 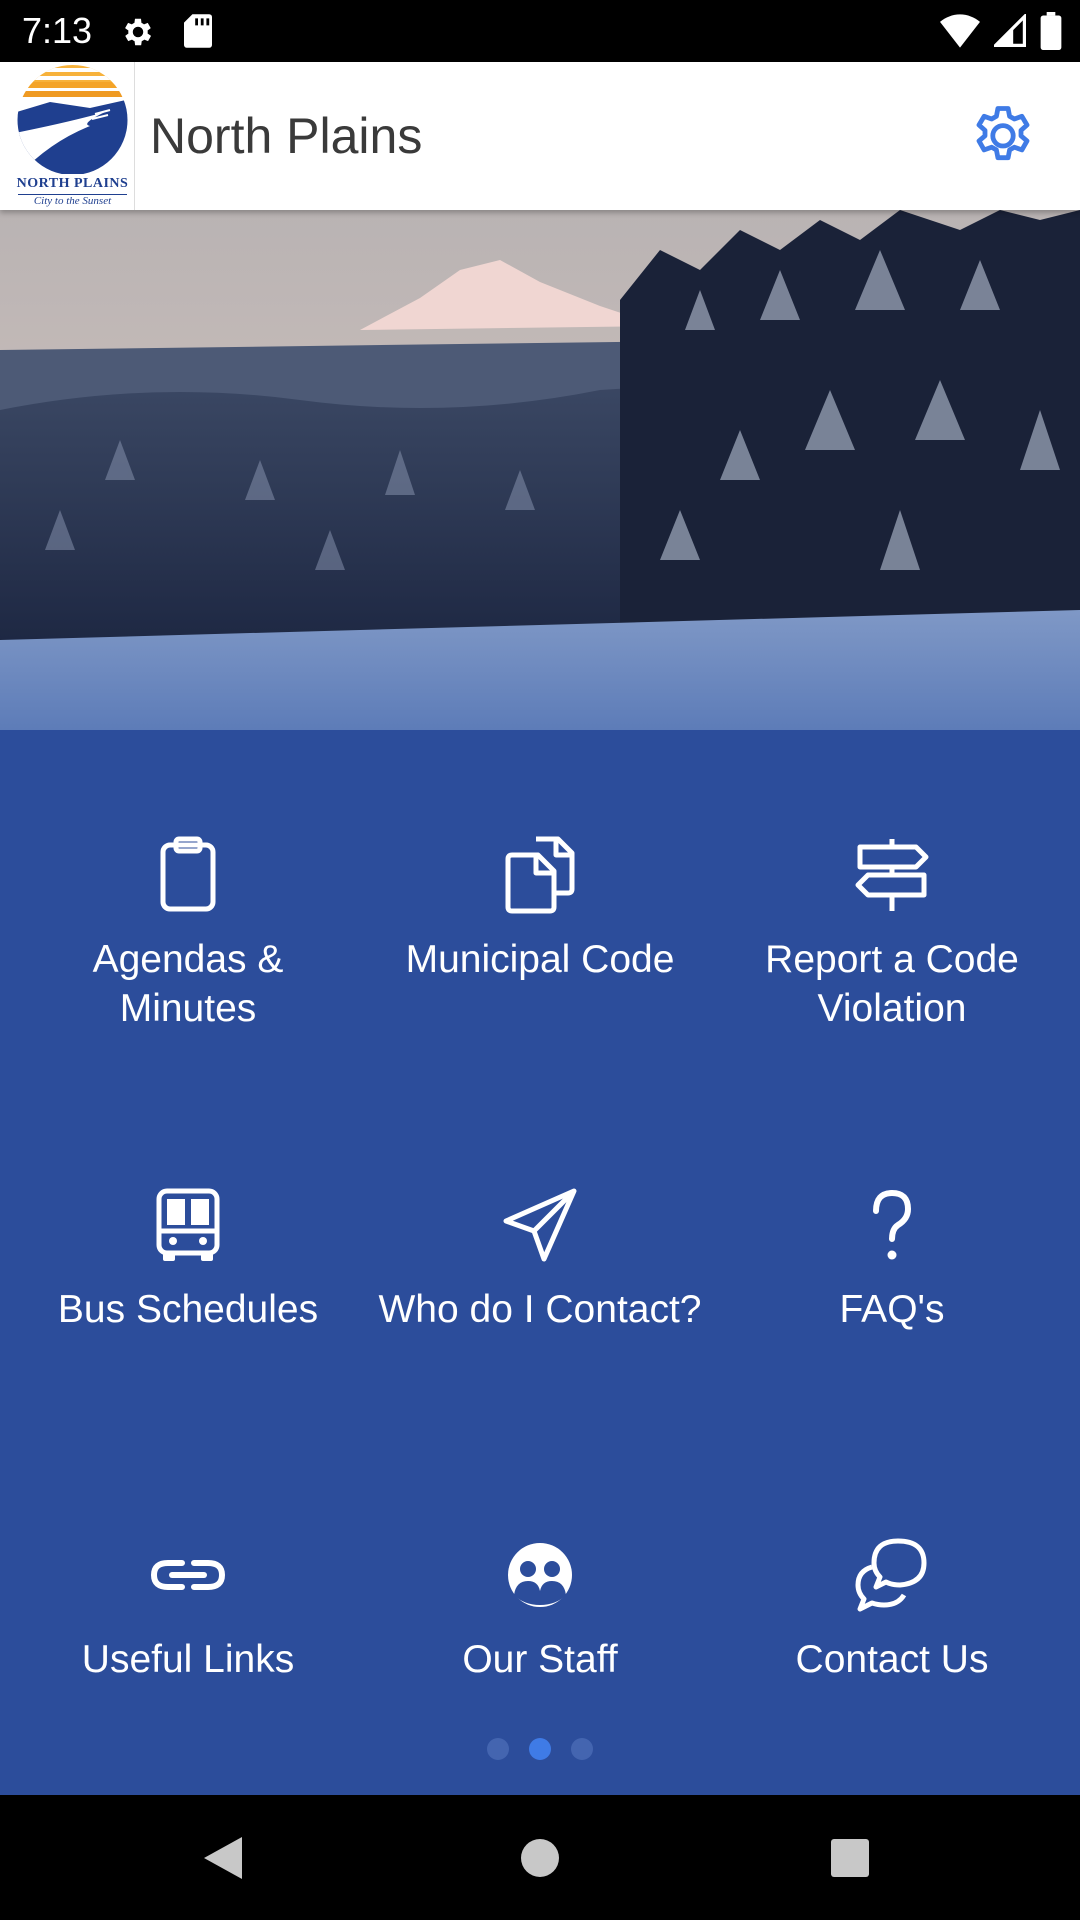 I want to click on status-bar: 7:13, so click(x=540, y=31).